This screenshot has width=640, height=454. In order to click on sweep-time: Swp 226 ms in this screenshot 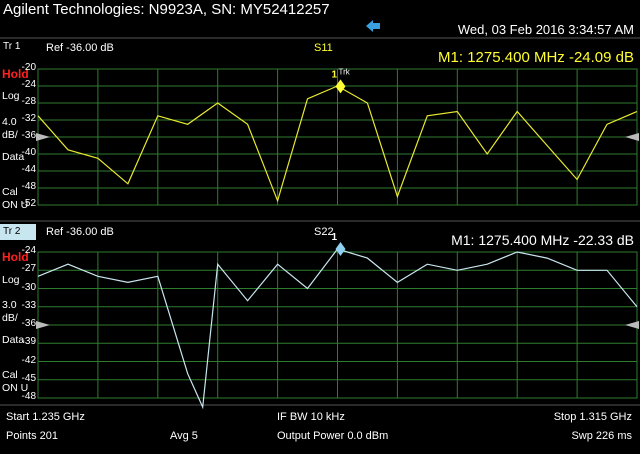, I will do `click(601, 436)`.